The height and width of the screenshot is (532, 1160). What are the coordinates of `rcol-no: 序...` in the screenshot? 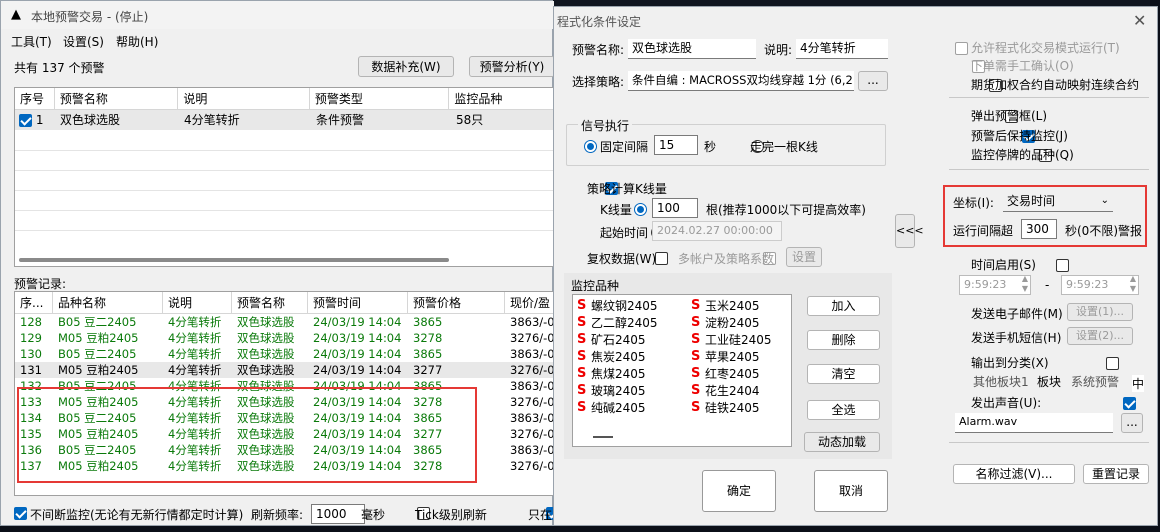 It's located at (34, 303).